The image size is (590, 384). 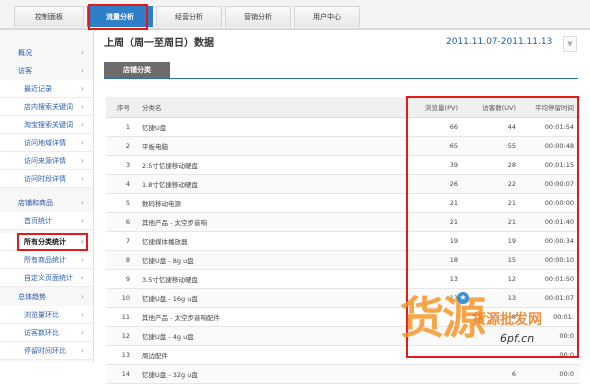 I want to click on date-range: 2011.11.07-2011.11.13, so click(x=499, y=42).